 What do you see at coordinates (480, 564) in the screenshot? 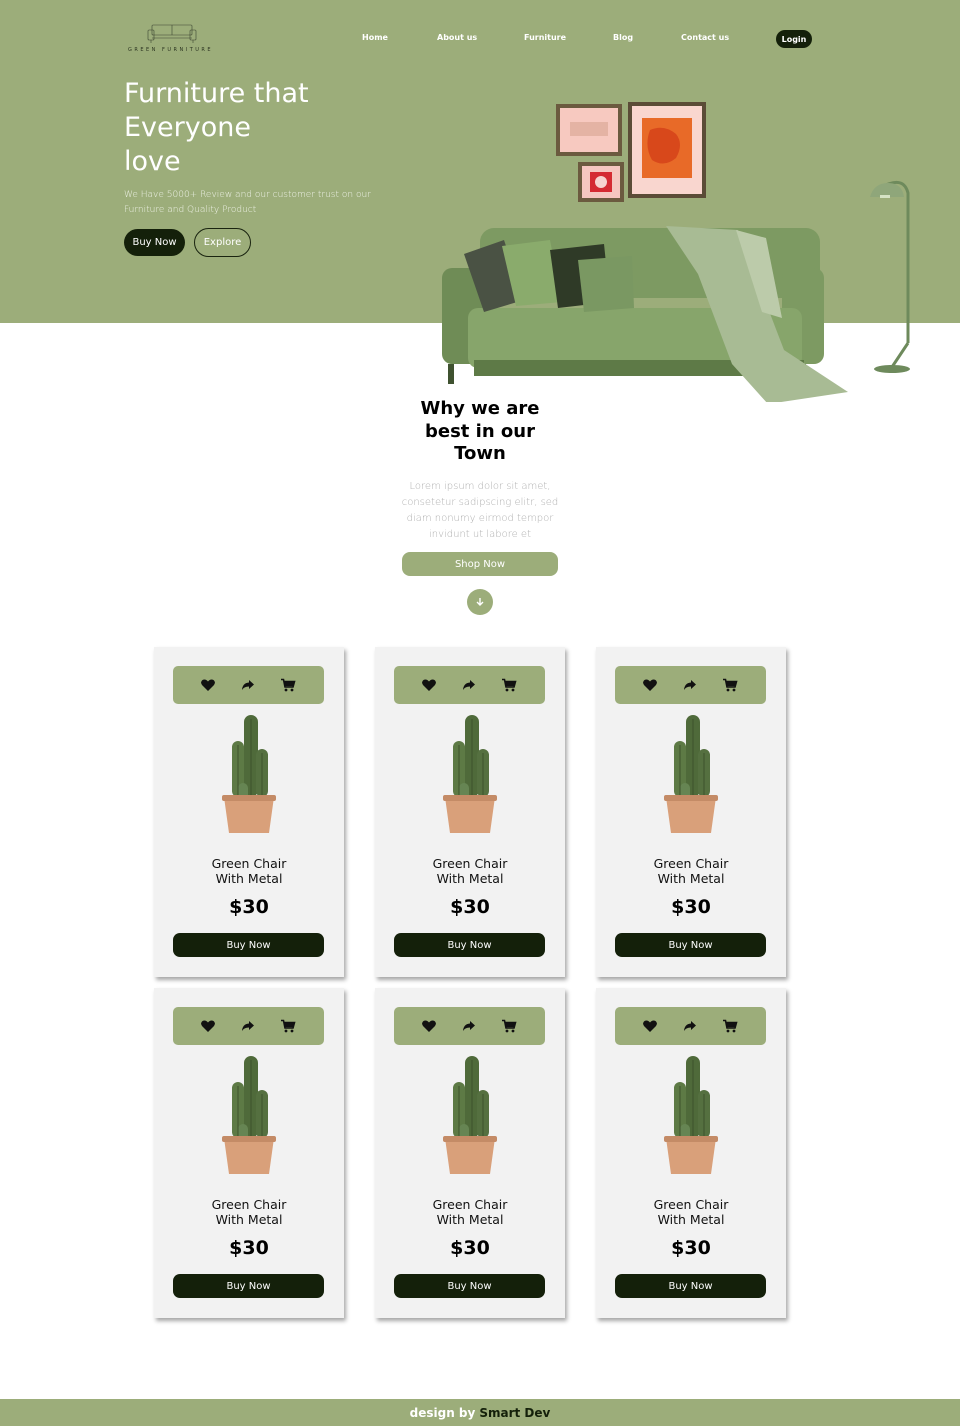
I see `shop-now-button: Shop Now` at bounding box center [480, 564].